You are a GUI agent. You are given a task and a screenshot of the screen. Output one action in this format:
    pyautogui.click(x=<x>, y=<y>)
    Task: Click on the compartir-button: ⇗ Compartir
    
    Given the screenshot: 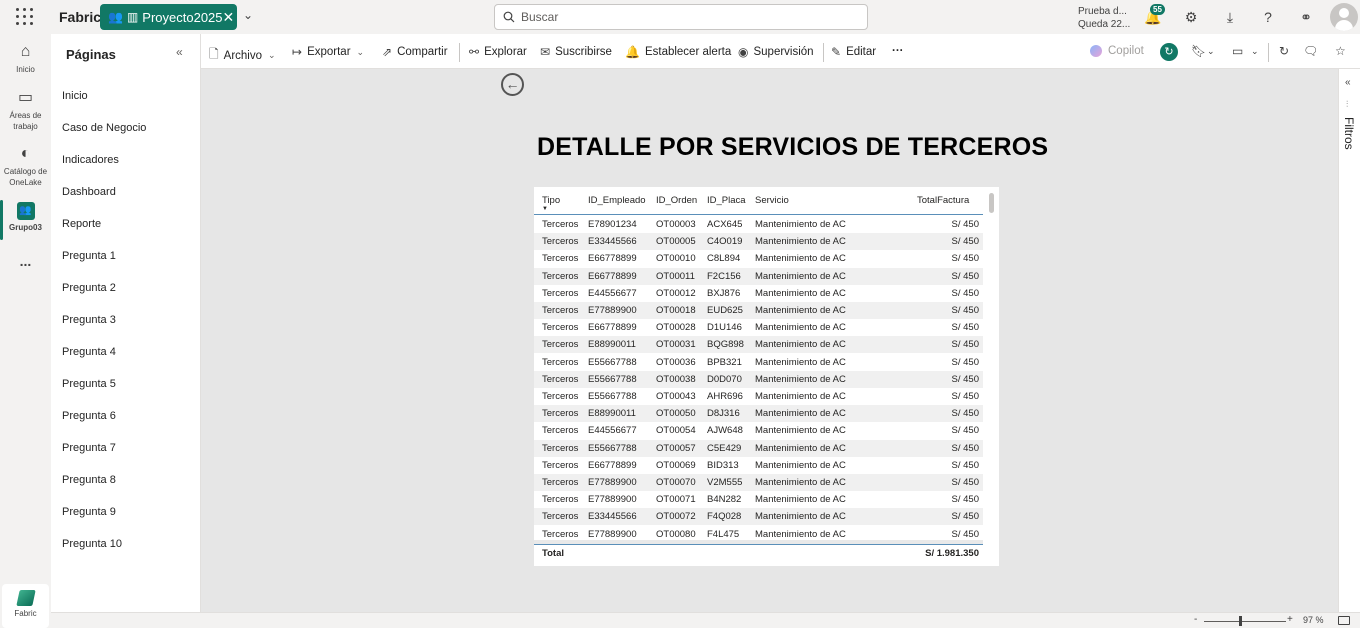 What is the action you would take?
    pyautogui.click(x=415, y=52)
    